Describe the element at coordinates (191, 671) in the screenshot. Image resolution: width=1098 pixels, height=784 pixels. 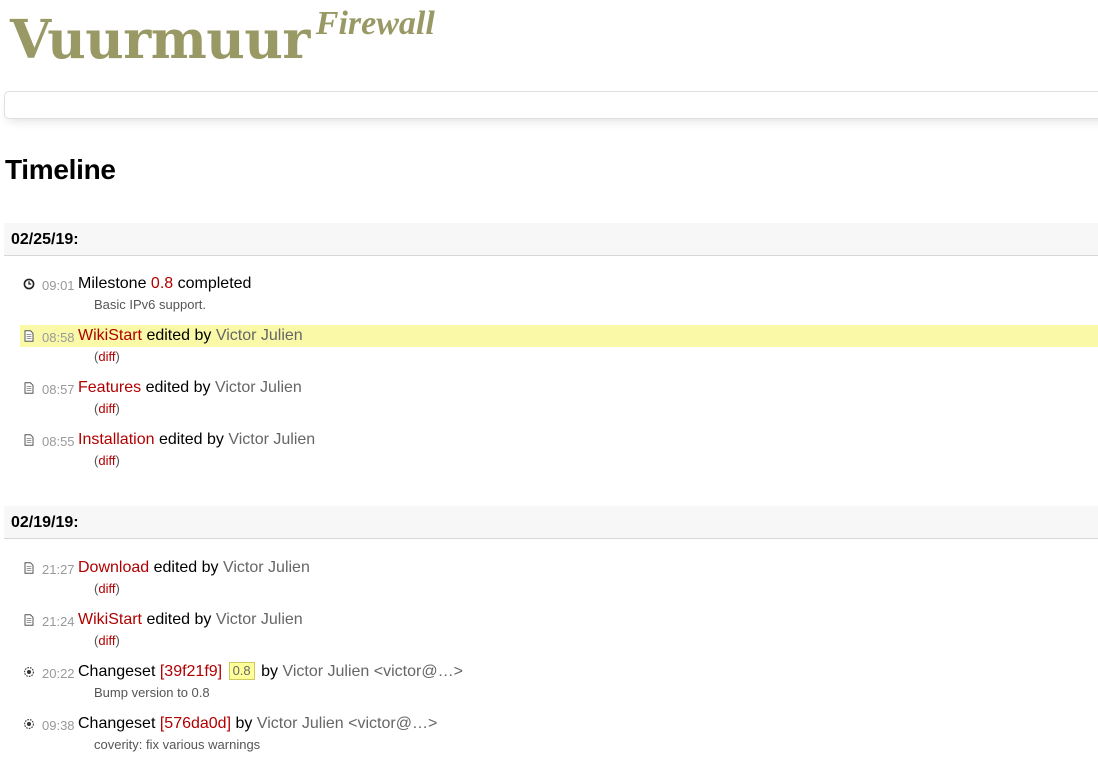
I see `changeset-link: [39f21f9]` at that location.